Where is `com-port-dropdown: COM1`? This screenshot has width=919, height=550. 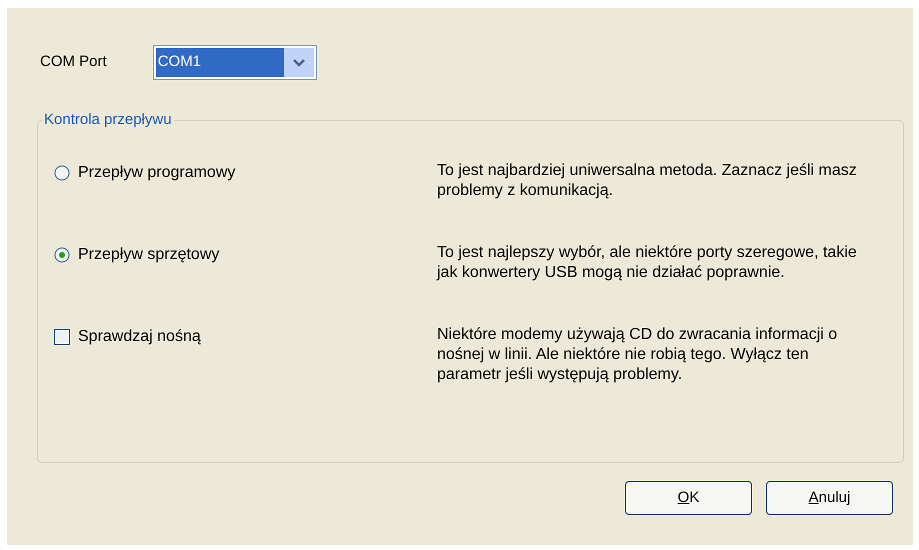
com-port-dropdown: COM1 is located at coordinates (234, 62).